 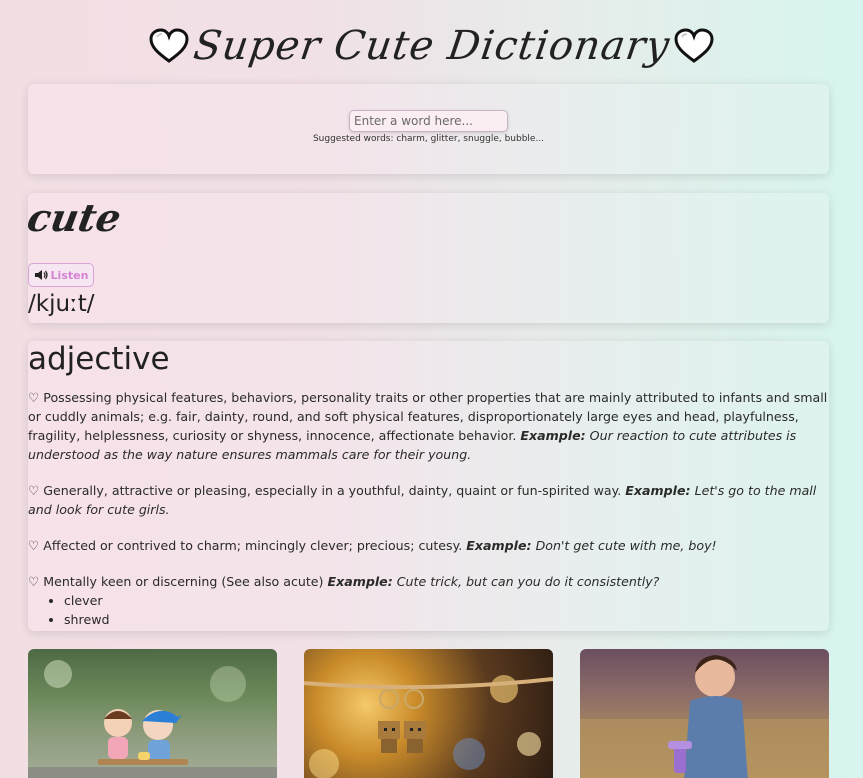 I want to click on app-title: Super Cute Dictionary, so click(x=431, y=46).